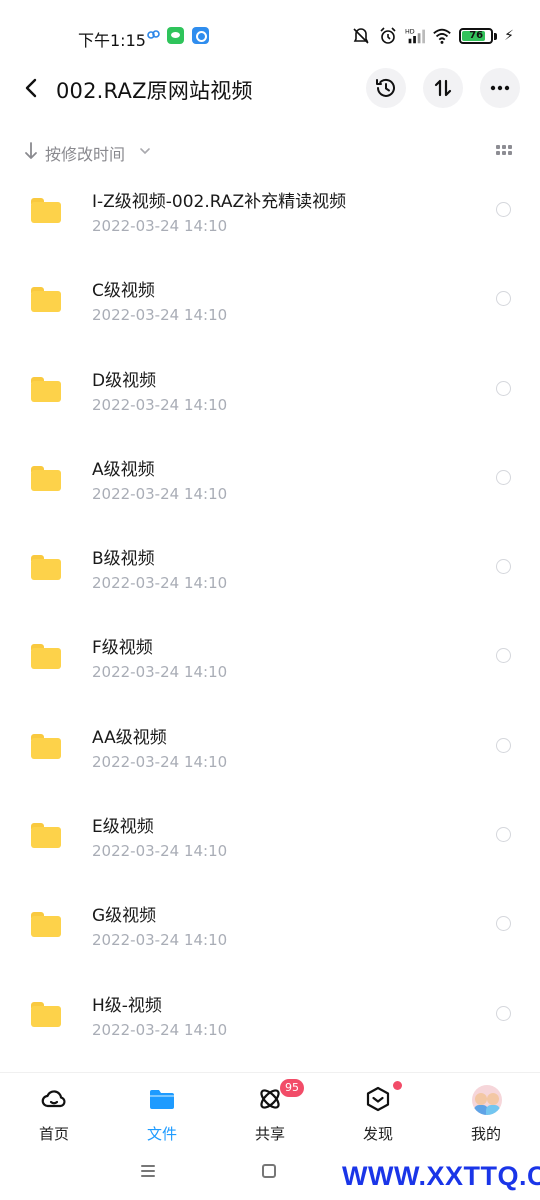 Image resolution: width=540 pixels, height=1200 pixels. Describe the element at coordinates (161, 1134) in the screenshot. I see `nav-files-label: 文件` at that location.